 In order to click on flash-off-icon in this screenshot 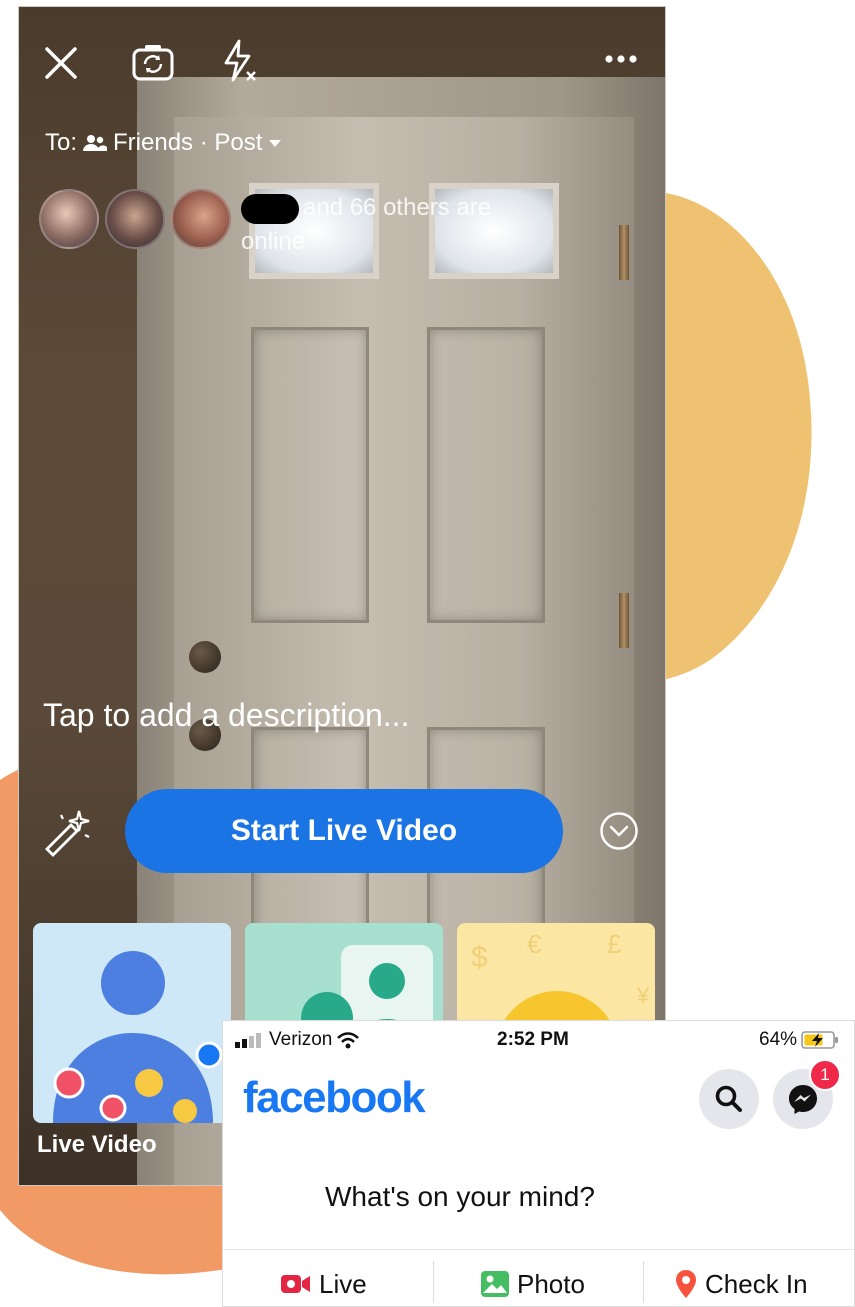, I will do `click(239, 61)`.